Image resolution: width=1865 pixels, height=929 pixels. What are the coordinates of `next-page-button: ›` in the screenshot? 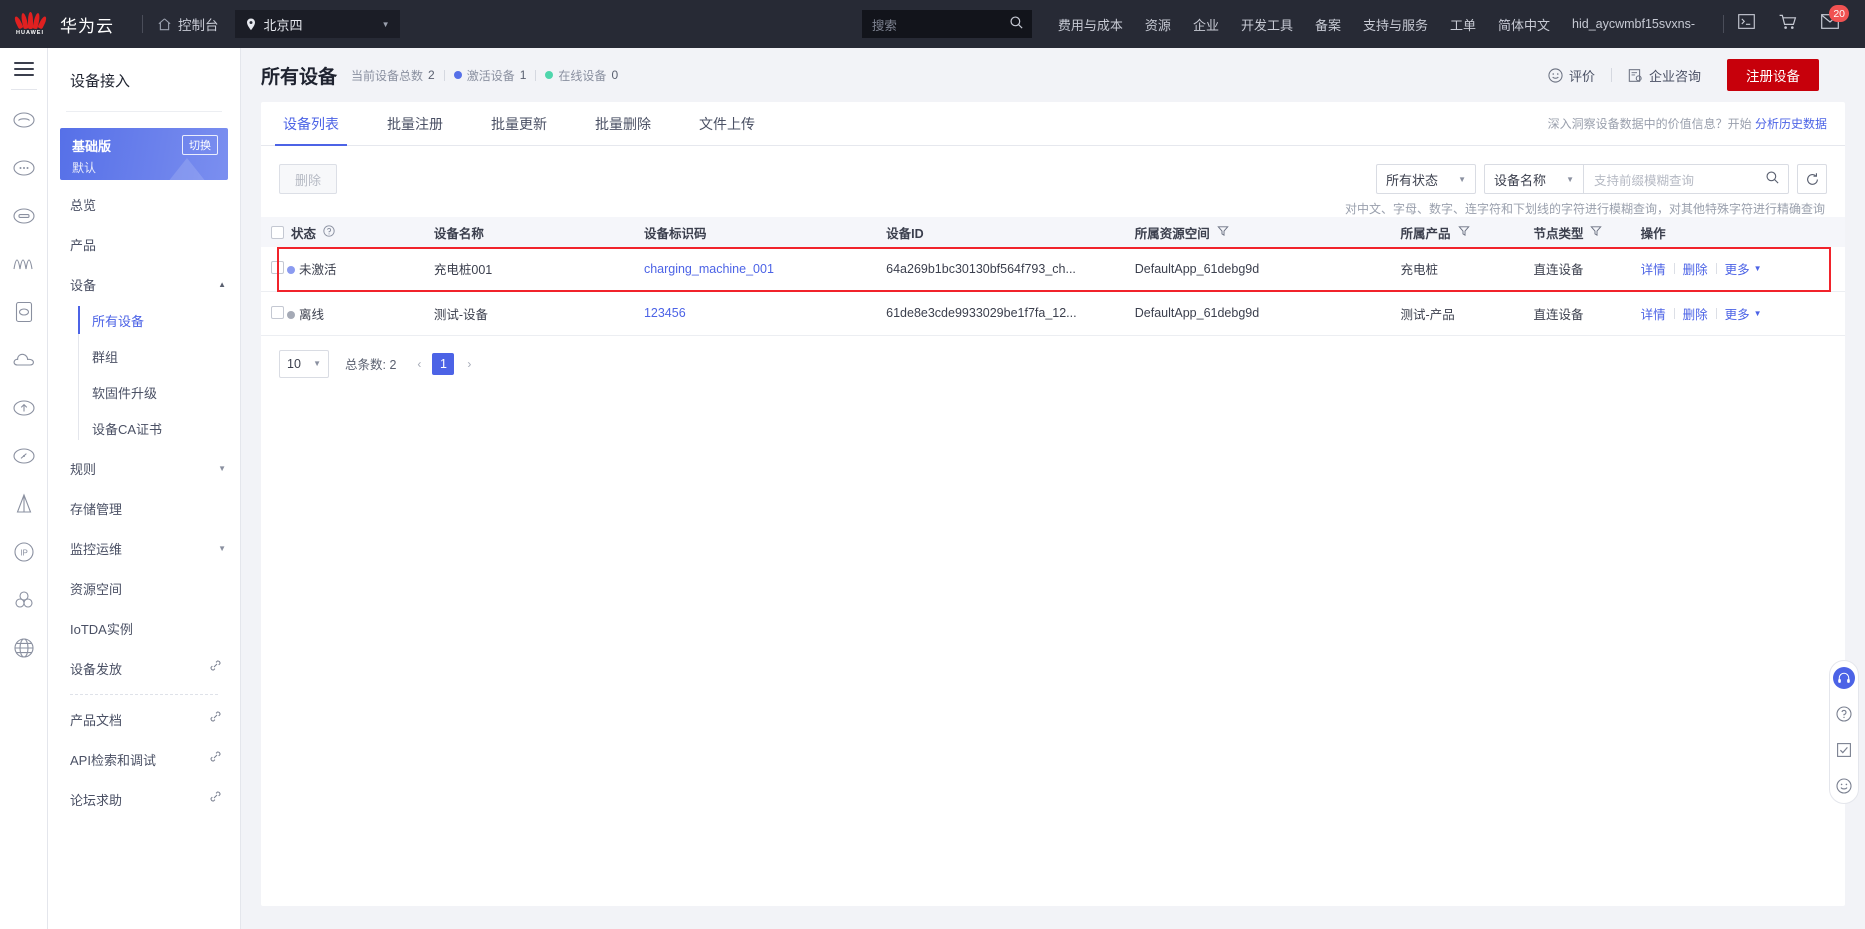 It's located at (469, 364).